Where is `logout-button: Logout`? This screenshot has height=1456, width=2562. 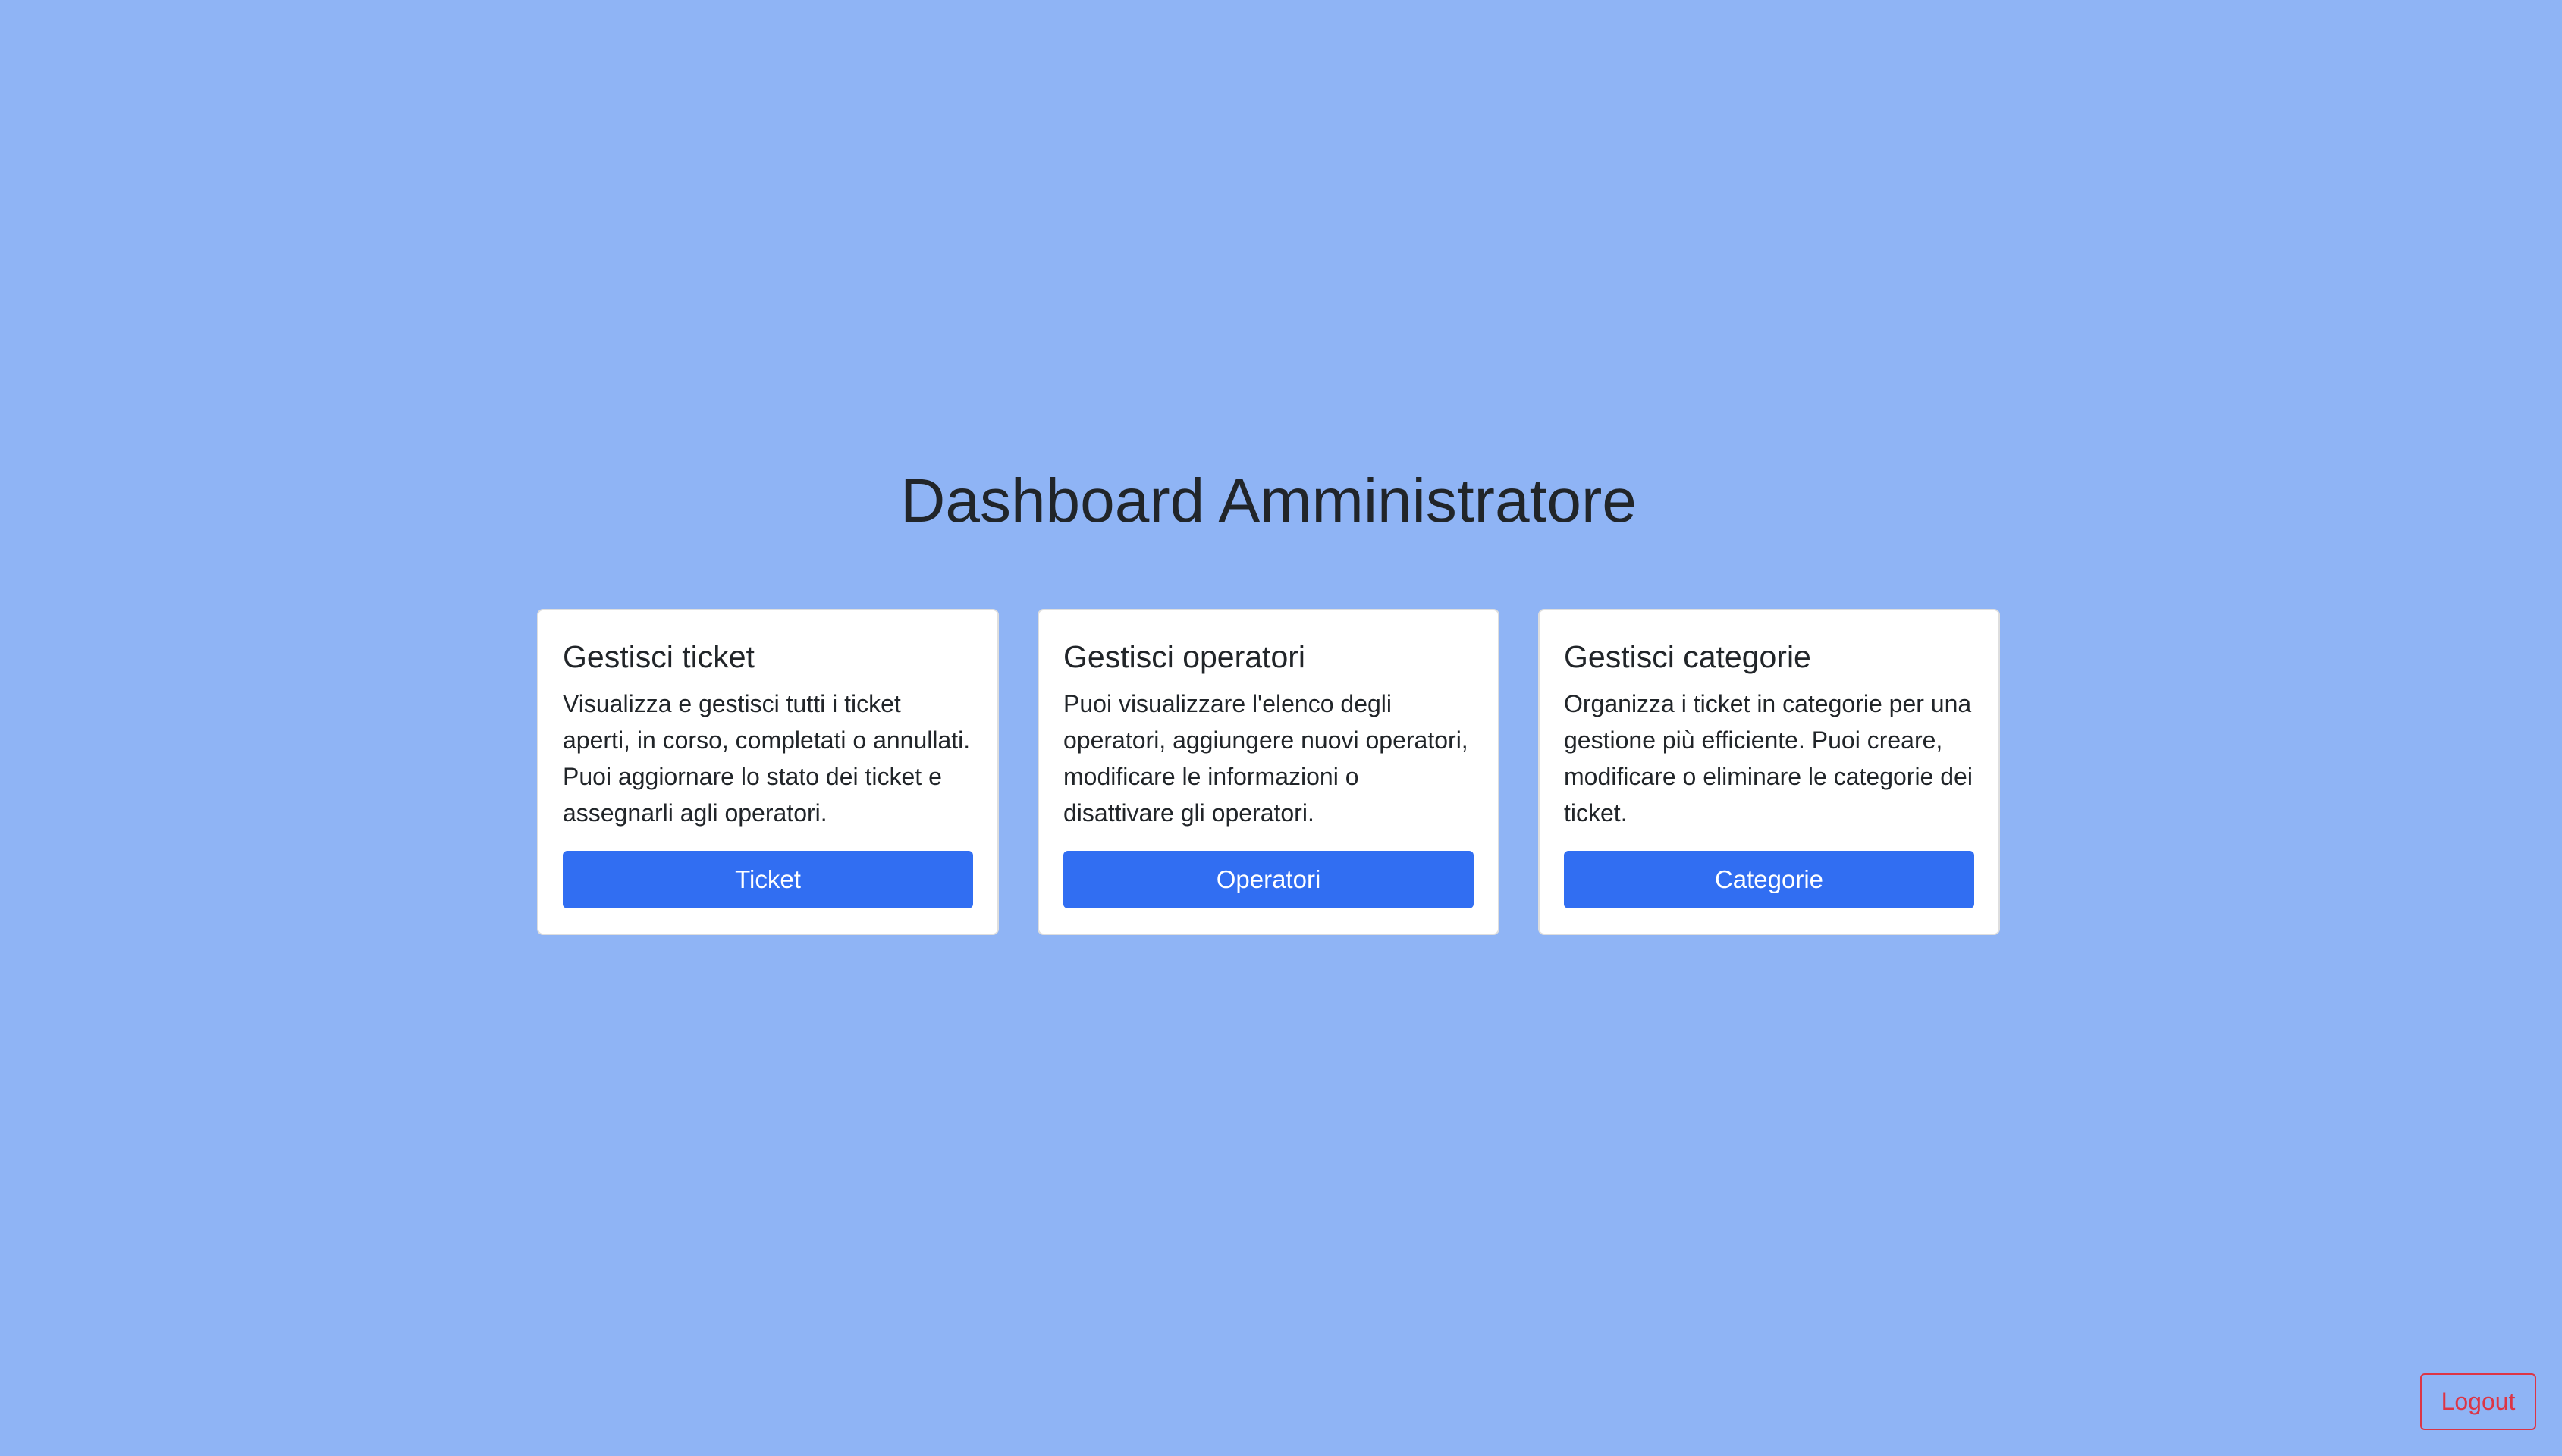 logout-button: Logout is located at coordinates (2478, 1401).